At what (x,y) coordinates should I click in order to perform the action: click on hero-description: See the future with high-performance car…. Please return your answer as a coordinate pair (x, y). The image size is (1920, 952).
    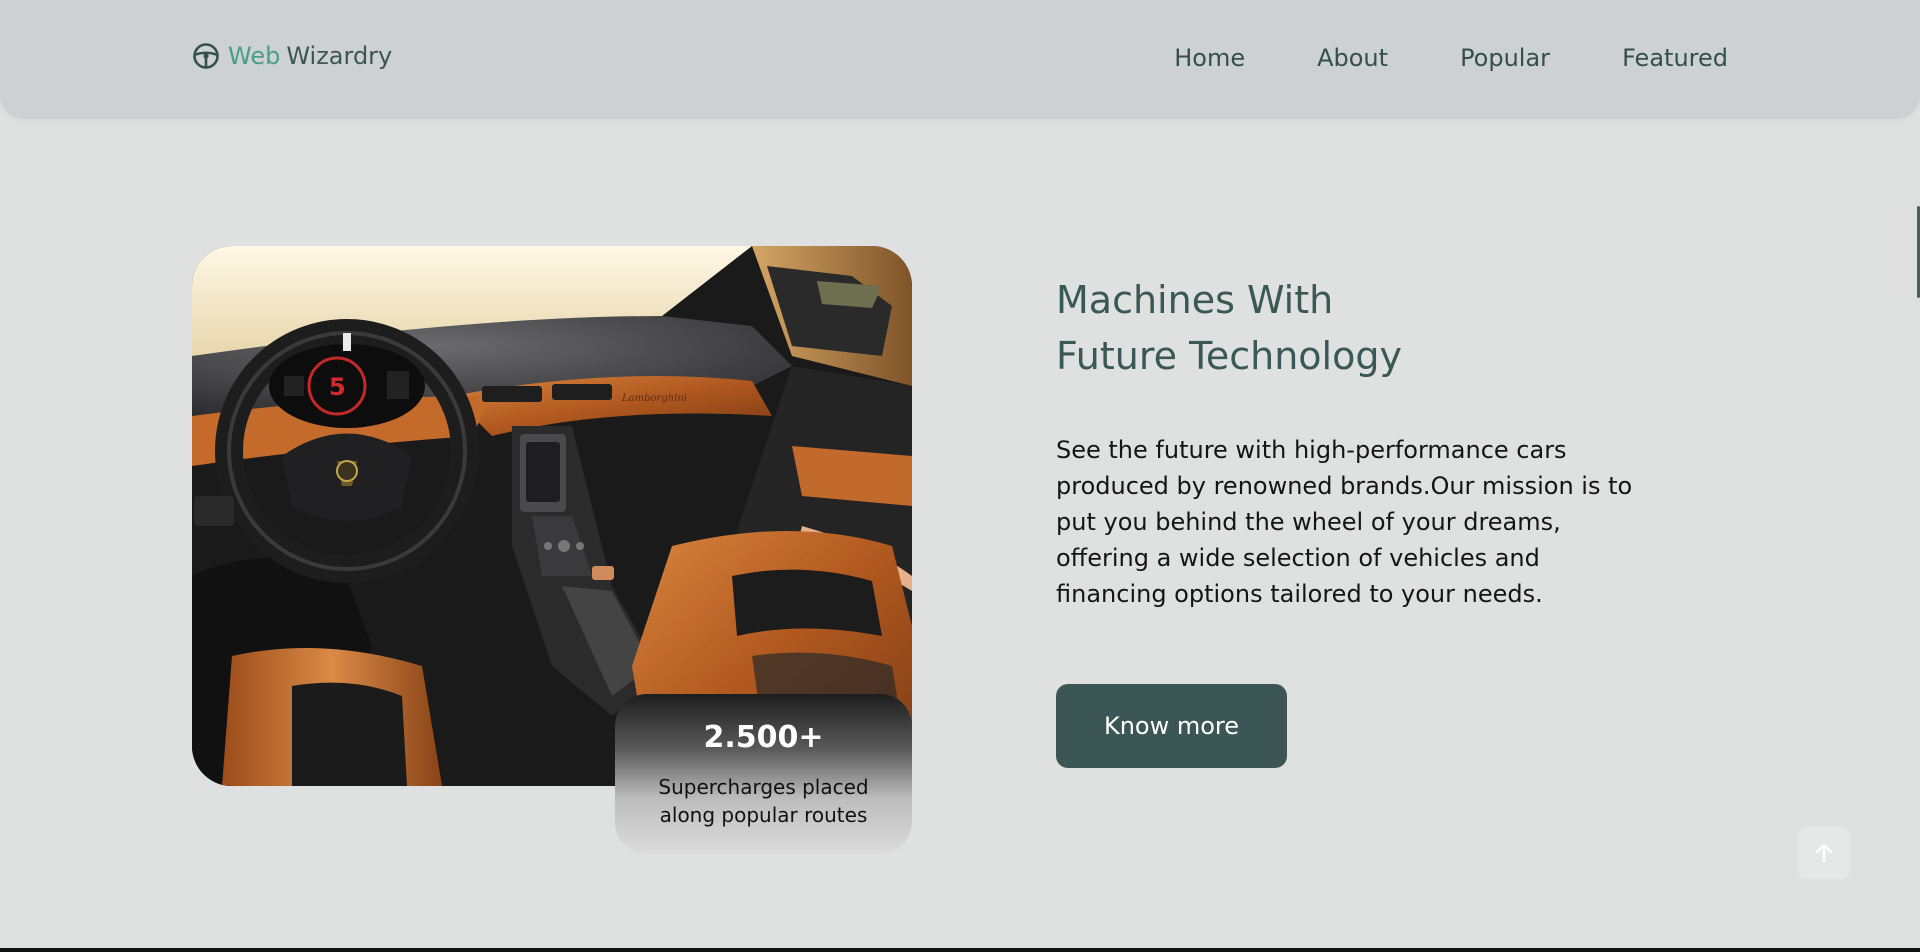
    Looking at the image, I should click on (1344, 522).